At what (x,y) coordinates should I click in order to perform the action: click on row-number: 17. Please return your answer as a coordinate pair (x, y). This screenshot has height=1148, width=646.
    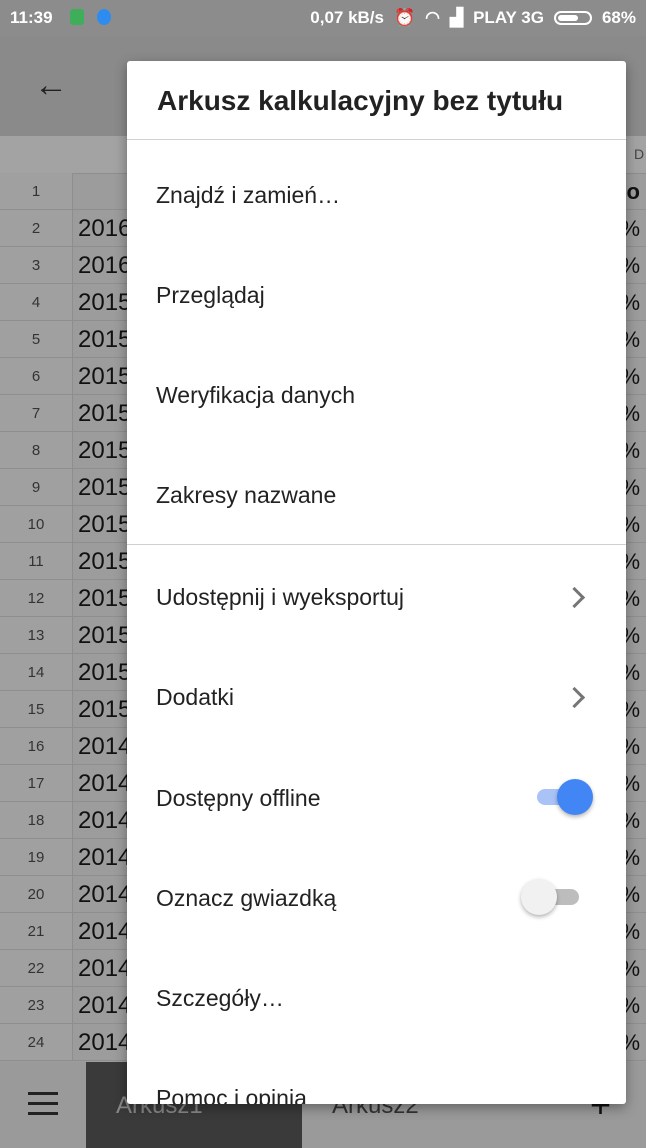
    Looking at the image, I should click on (36, 783).